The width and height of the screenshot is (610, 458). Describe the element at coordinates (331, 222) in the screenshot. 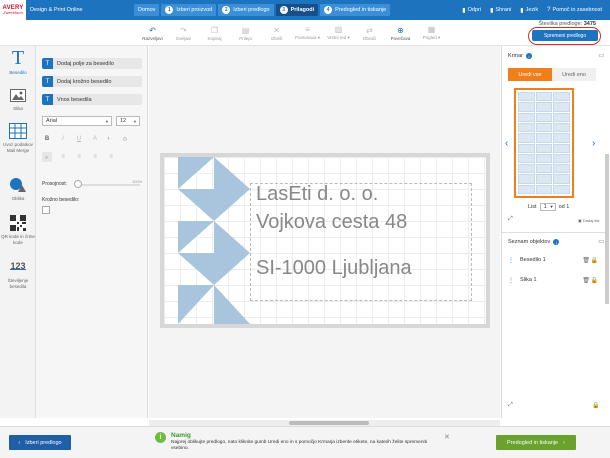

I see `label-line-2: Vojkova cesta 48` at that location.